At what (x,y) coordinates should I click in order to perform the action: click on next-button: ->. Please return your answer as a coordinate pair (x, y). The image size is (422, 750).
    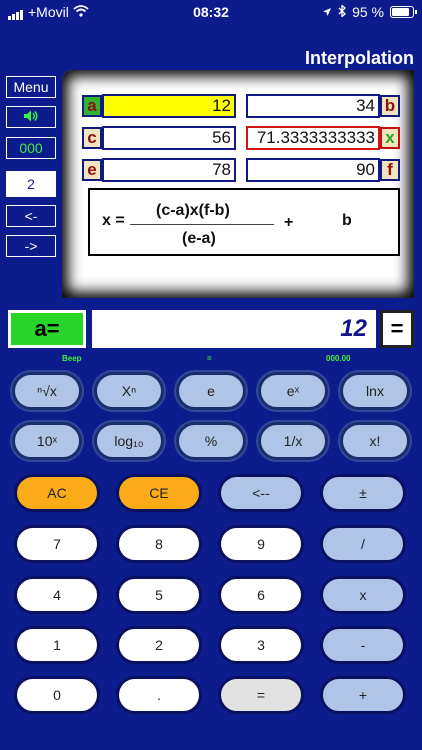
    Looking at the image, I should click on (31, 246).